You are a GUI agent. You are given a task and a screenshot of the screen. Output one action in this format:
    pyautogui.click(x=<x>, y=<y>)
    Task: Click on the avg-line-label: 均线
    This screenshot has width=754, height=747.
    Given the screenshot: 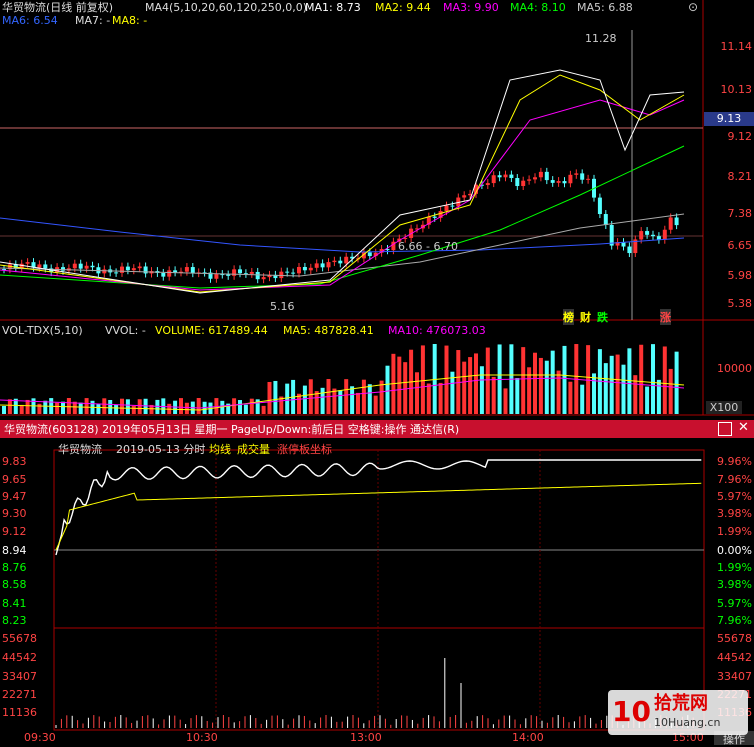 What is the action you would take?
    pyautogui.click(x=220, y=449)
    